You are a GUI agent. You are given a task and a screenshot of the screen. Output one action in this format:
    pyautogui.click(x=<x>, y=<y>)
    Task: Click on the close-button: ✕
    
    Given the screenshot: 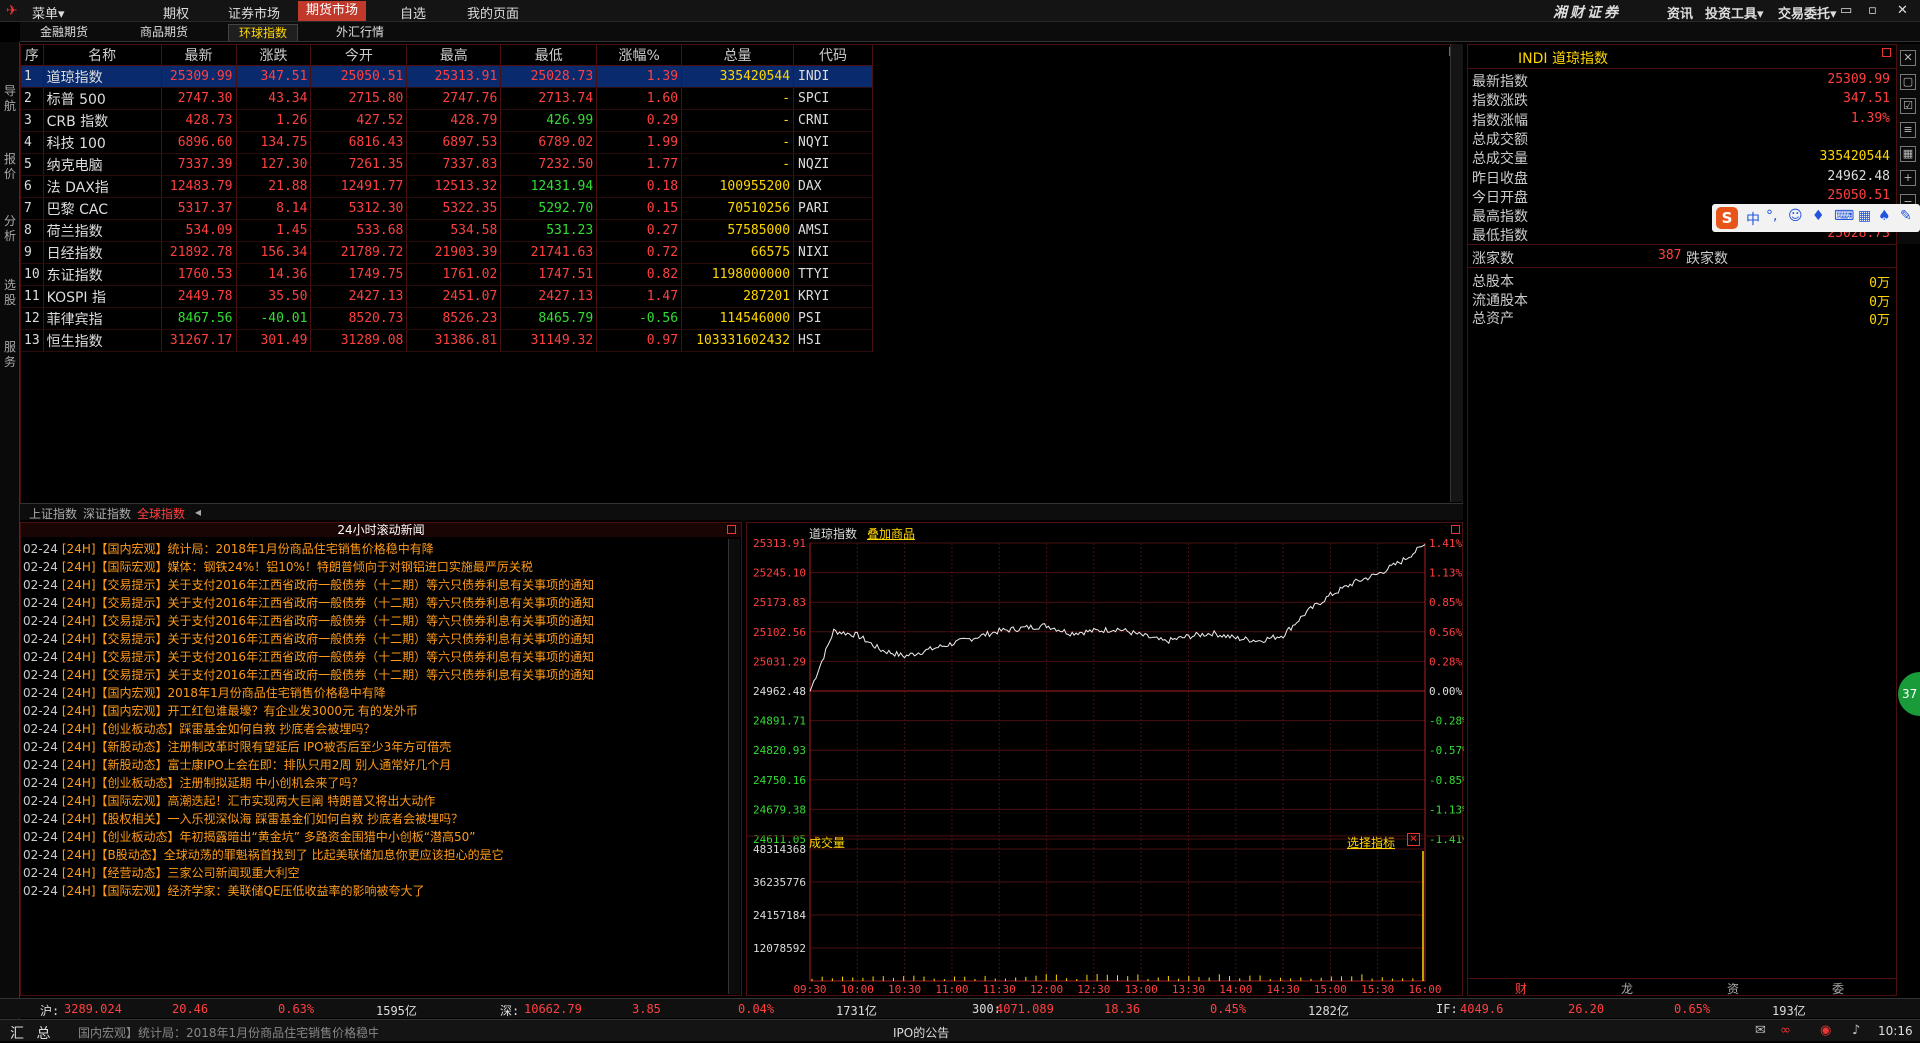 What is the action you would take?
    pyautogui.click(x=1902, y=10)
    